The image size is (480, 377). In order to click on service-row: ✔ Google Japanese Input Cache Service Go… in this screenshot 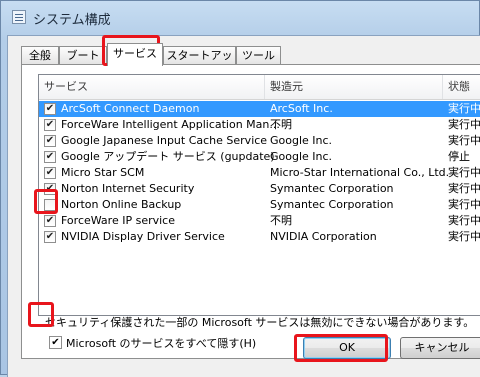, I will do `click(259, 141)`.